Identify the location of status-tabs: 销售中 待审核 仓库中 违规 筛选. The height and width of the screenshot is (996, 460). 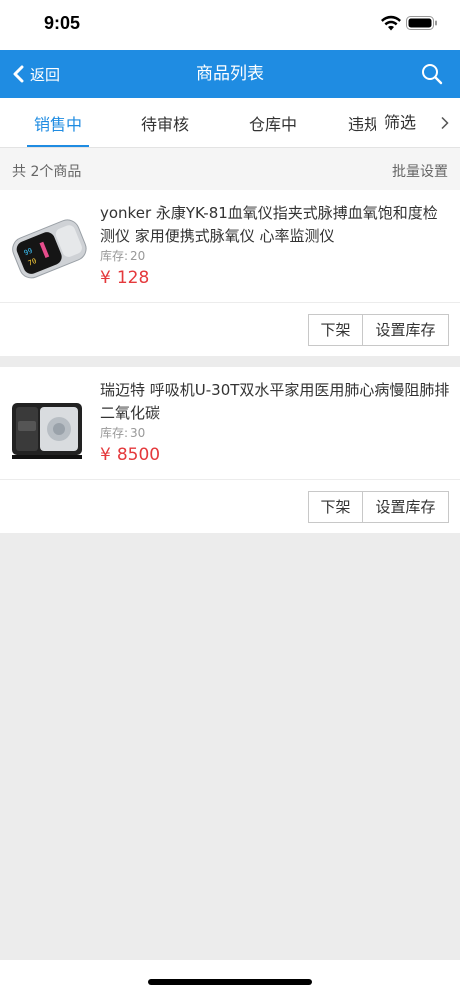
(230, 123).